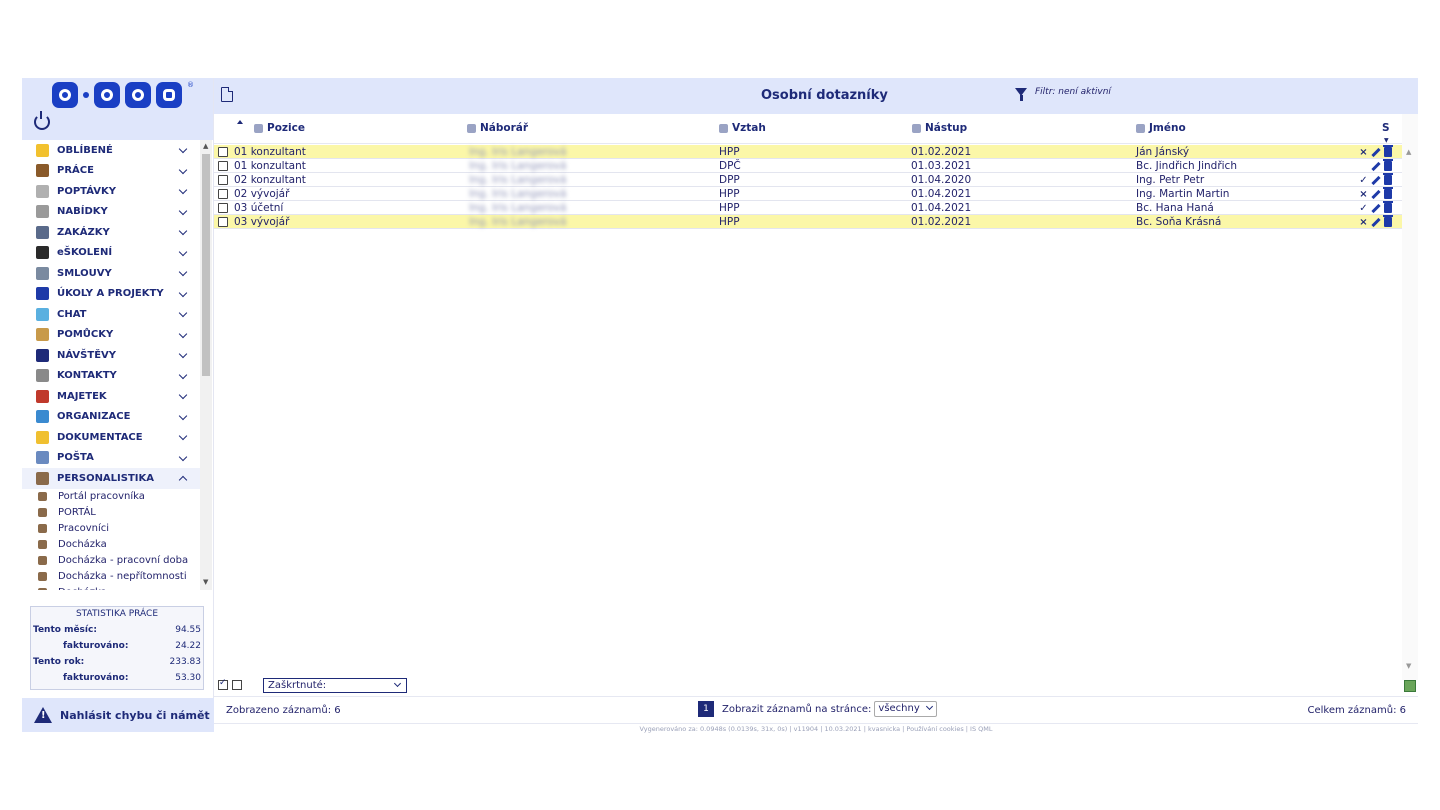  Describe the element at coordinates (82, 212) in the screenshot. I see `sidebar-item-label: NABÍDKY` at that location.